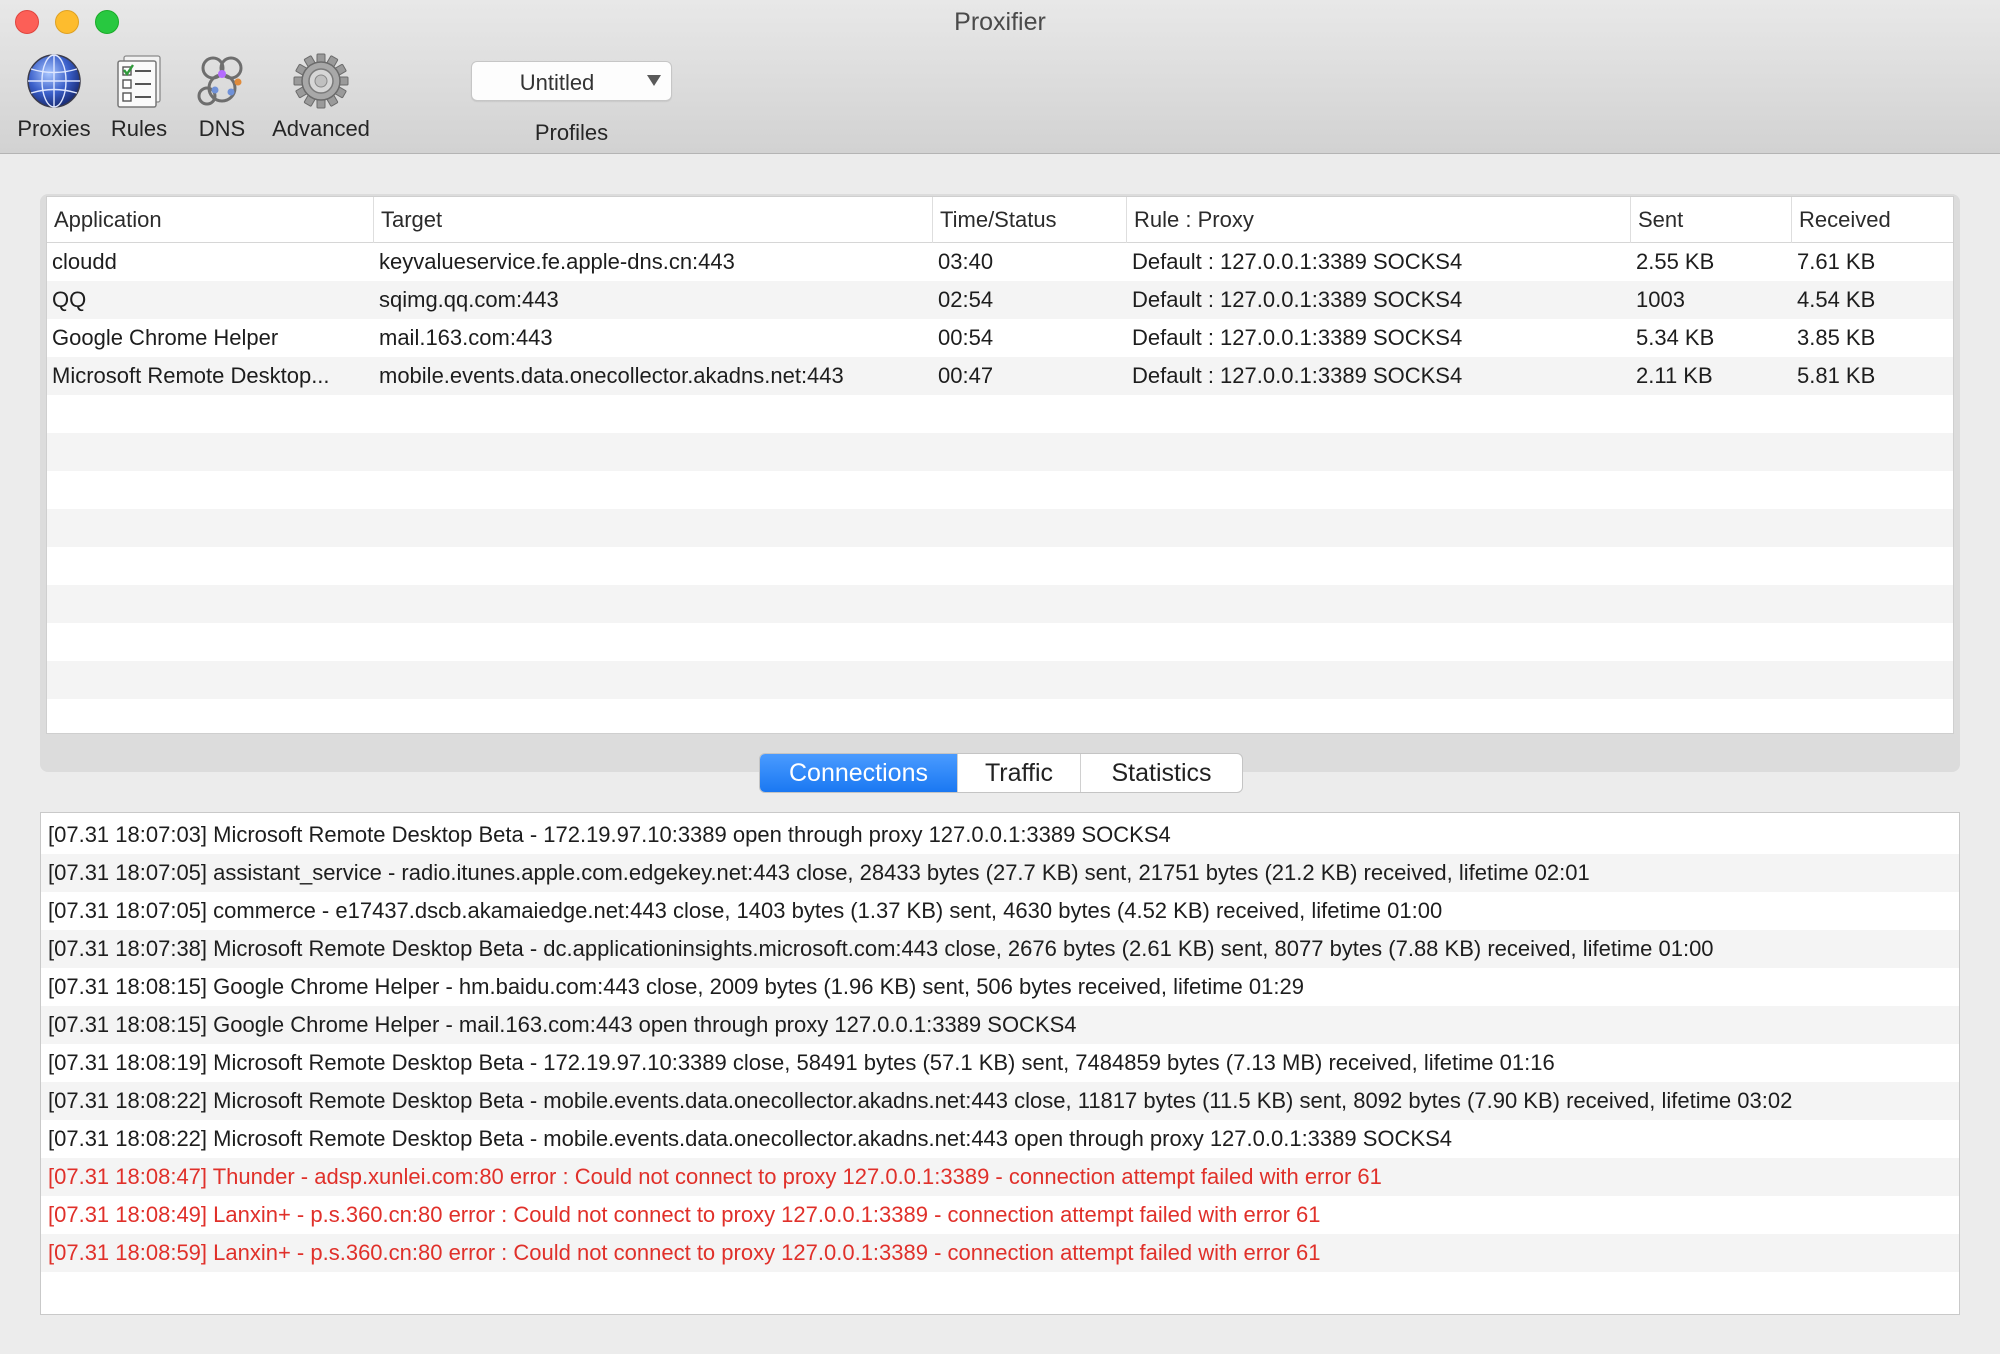  I want to click on cell-time-status: 02:54, so click(966, 299).